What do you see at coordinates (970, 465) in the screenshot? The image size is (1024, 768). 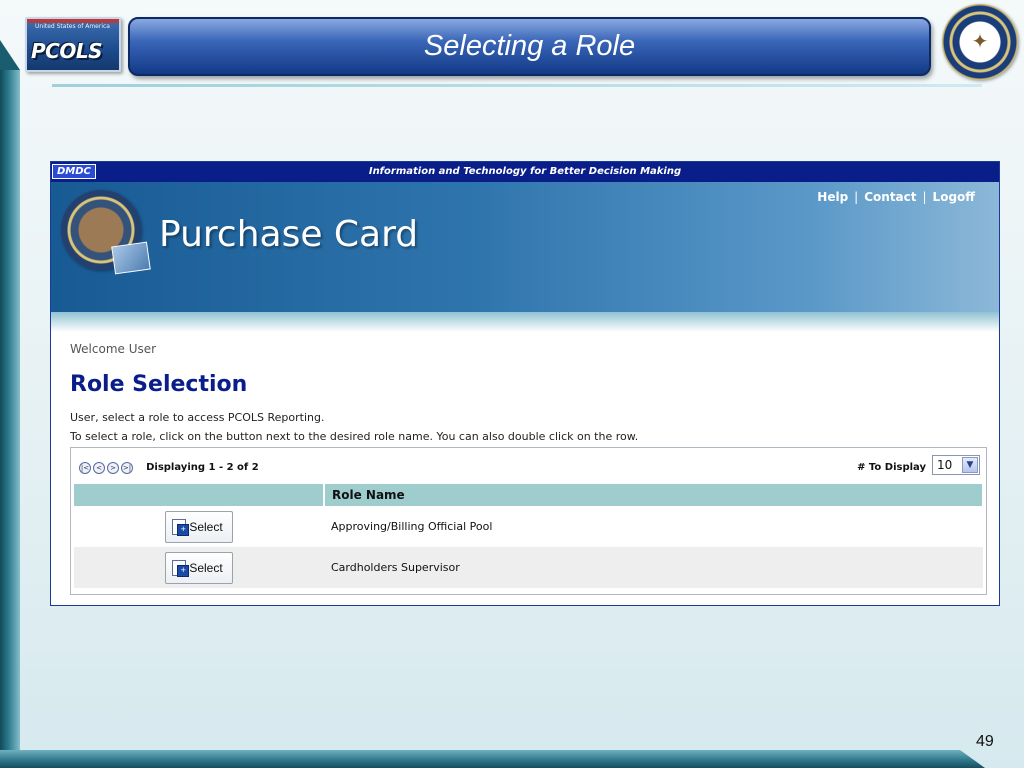 I see `chevron-down-icon: ▼` at bounding box center [970, 465].